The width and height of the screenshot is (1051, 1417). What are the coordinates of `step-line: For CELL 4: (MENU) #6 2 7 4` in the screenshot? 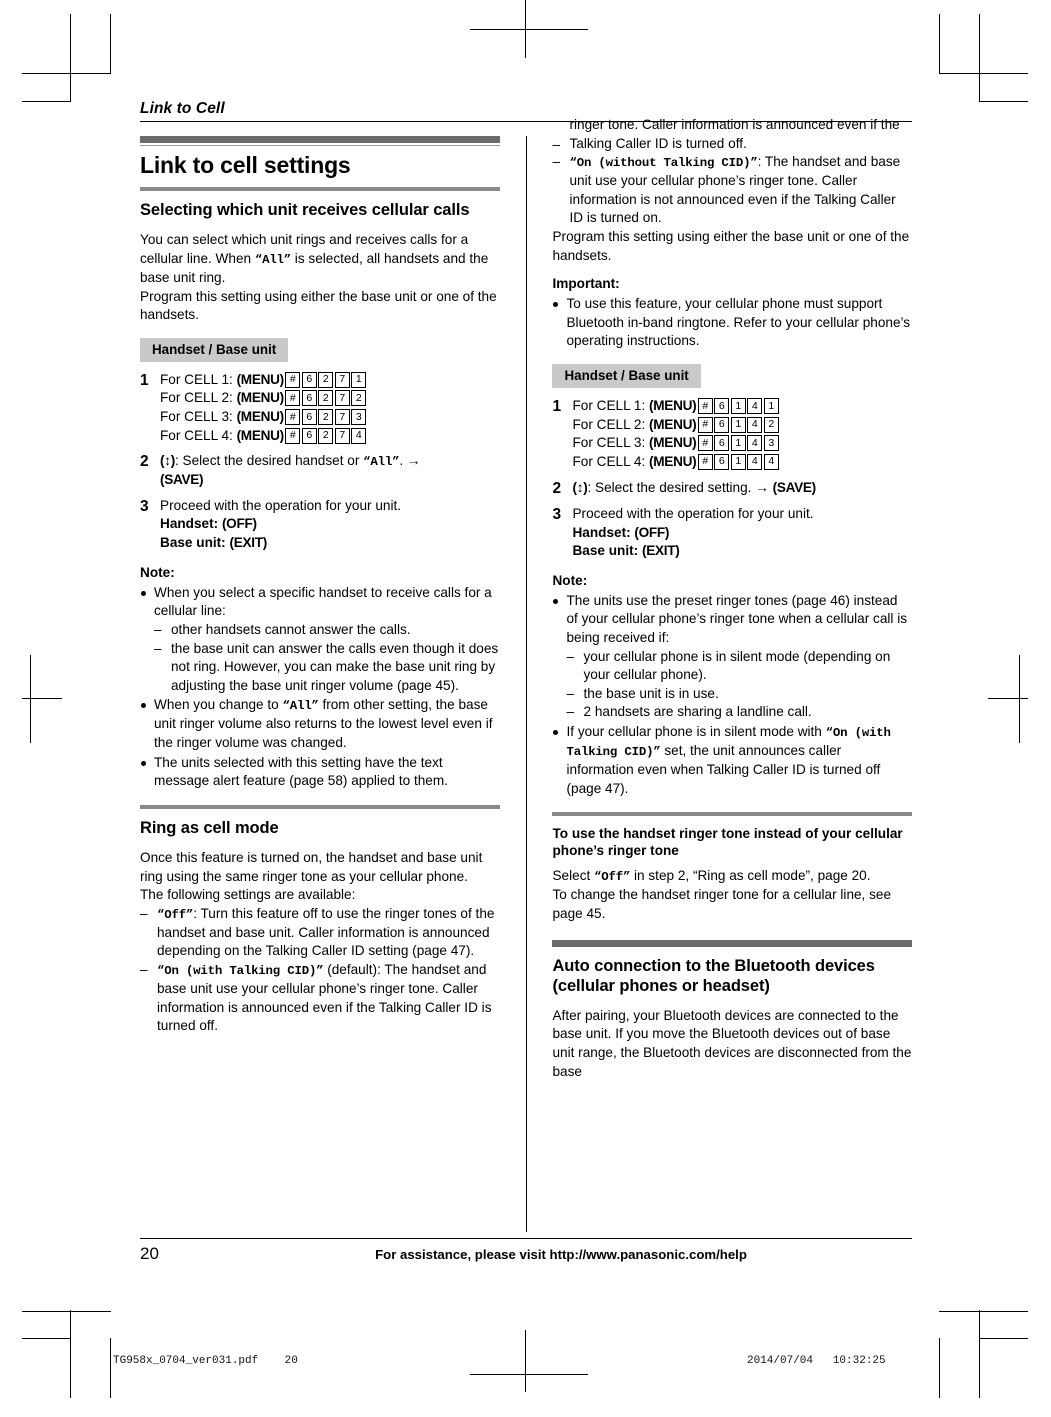 It's located at (330, 436).